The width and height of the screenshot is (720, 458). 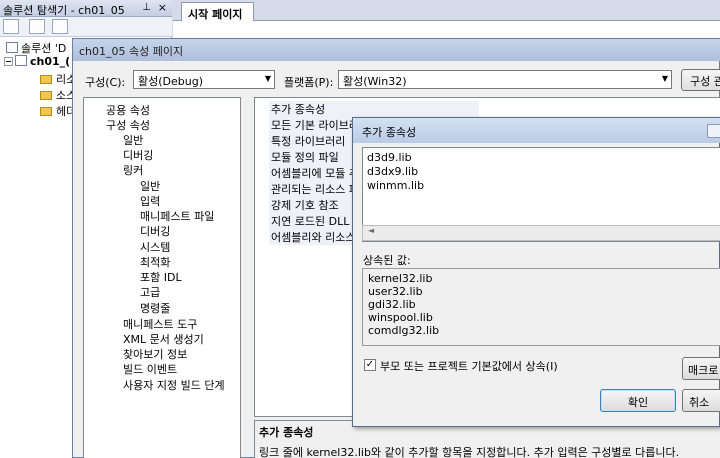 What do you see at coordinates (370, 365) in the screenshot?
I see `inherit-checkbox: ✓` at bounding box center [370, 365].